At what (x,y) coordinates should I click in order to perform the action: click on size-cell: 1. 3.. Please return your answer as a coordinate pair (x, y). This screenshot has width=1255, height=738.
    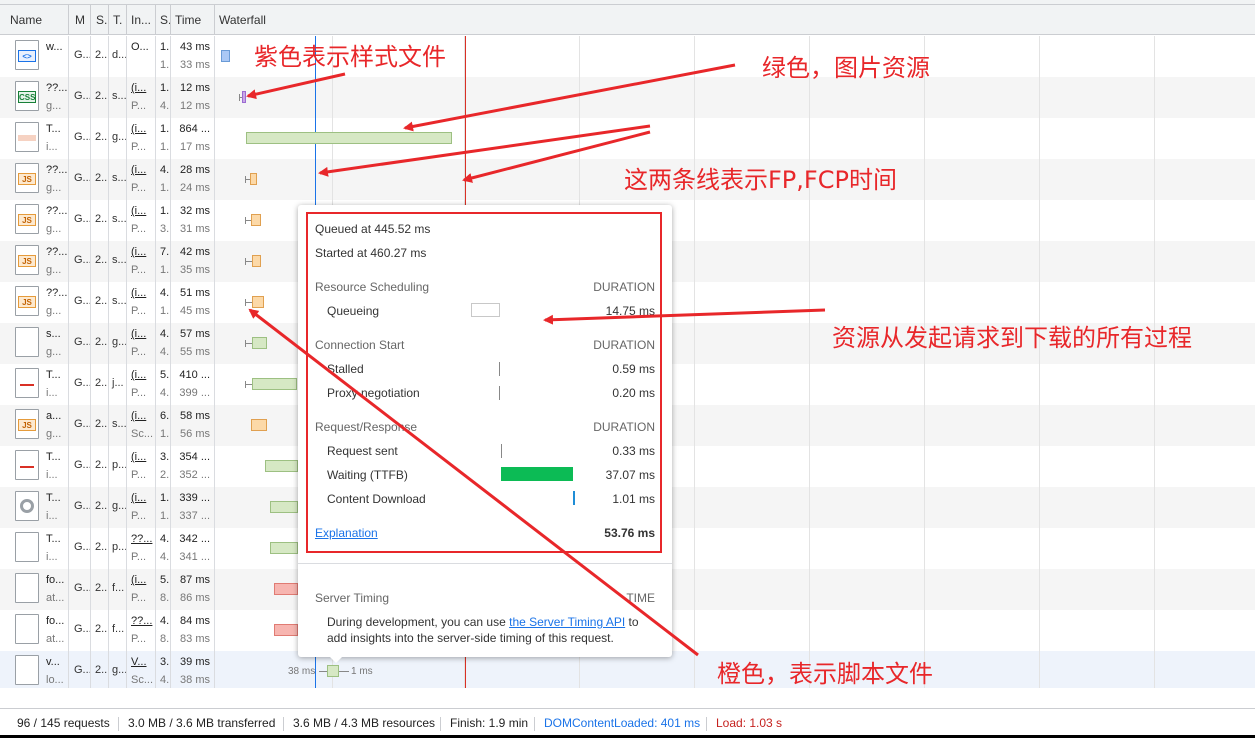
    Looking at the image, I should click on (164, 220).